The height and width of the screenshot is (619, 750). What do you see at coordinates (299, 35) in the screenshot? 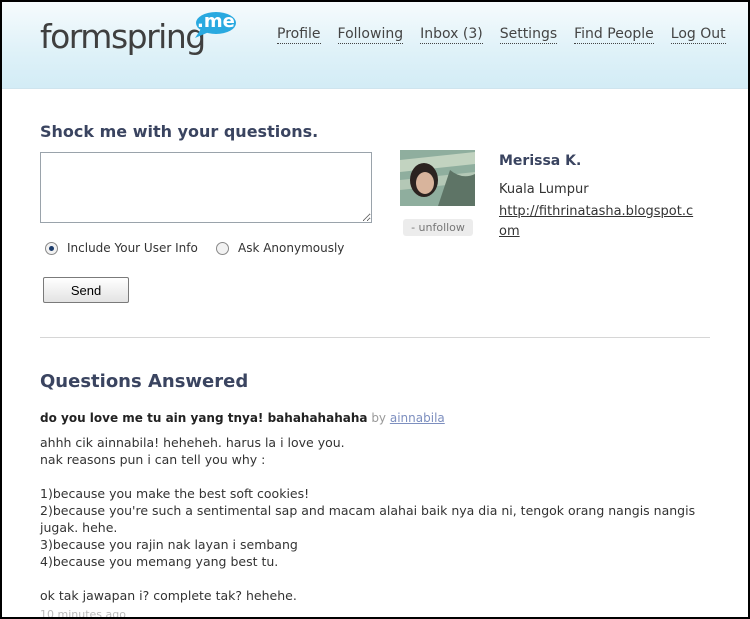
I see `nav-profile: Profile` at bounding box center [299, 35].